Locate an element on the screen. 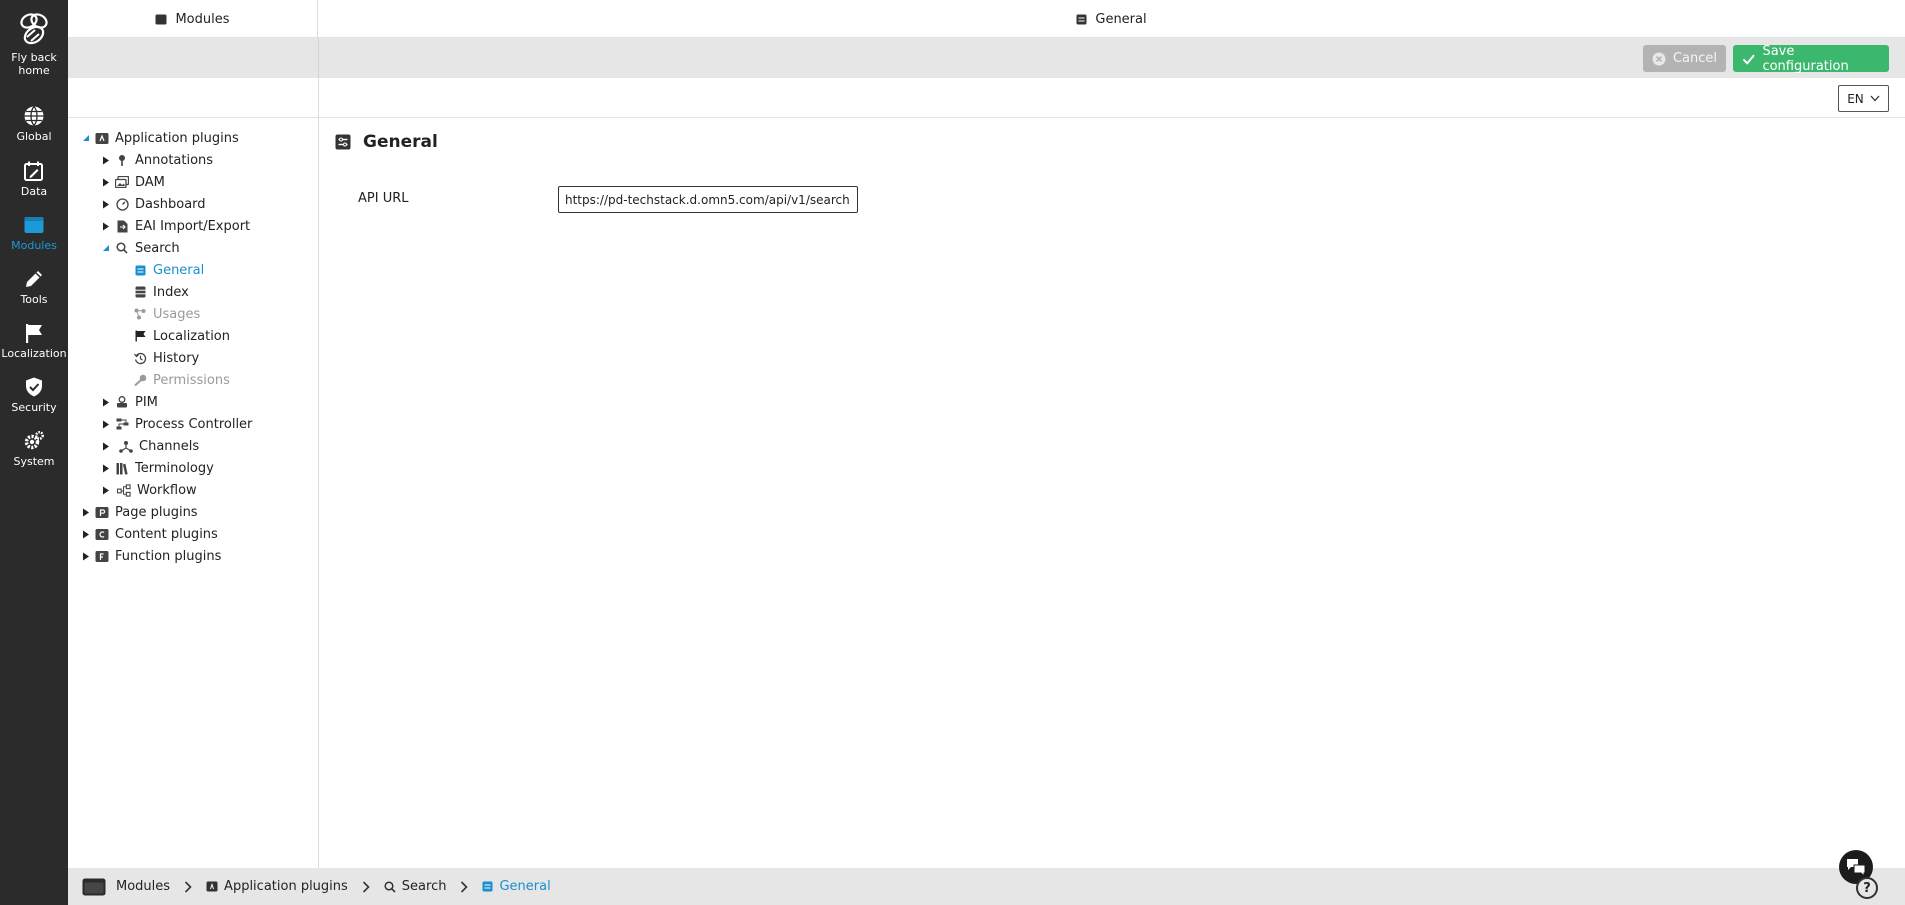  page-title-bar: General is located at coordinates (1111, 19).